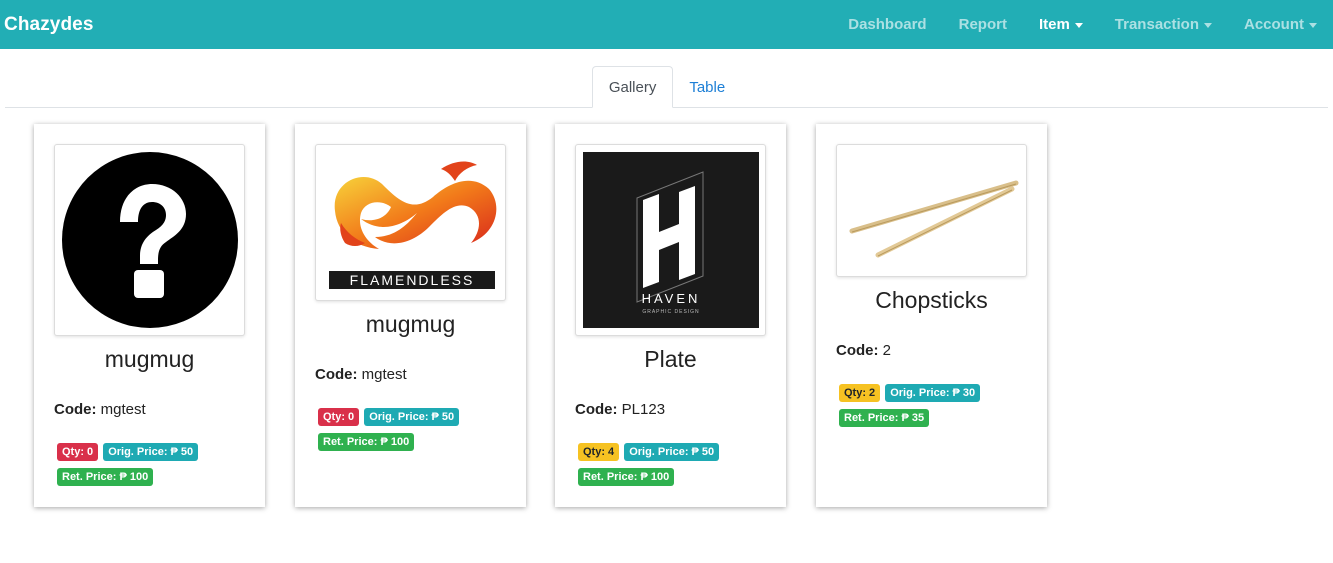 The width and height of the screenshot is (1333, 563). I want to click on tab-table: Table, so click(707, 87).